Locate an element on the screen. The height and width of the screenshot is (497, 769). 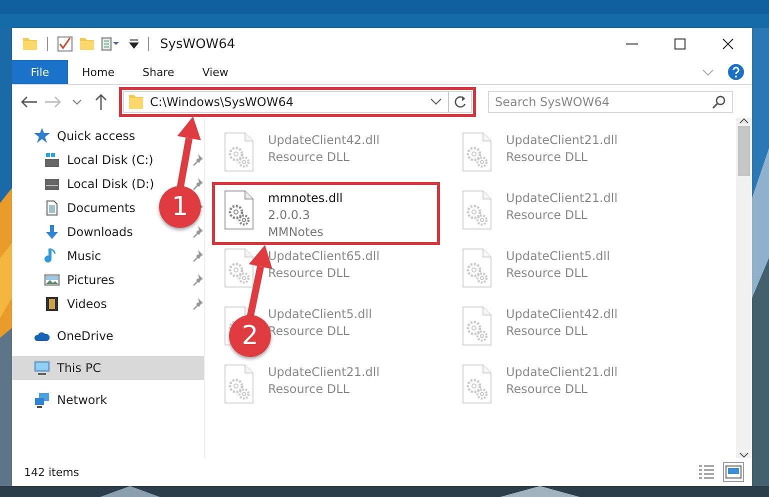
sidebar-item: Quick access is located at coordinates (77, 136).